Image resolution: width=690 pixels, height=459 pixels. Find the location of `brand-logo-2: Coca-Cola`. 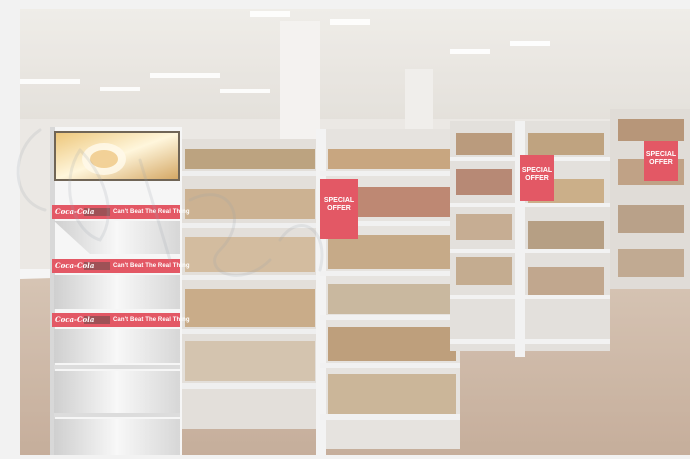

brand-logo-2: Coca-Cola is located at coordinates (75, 265).